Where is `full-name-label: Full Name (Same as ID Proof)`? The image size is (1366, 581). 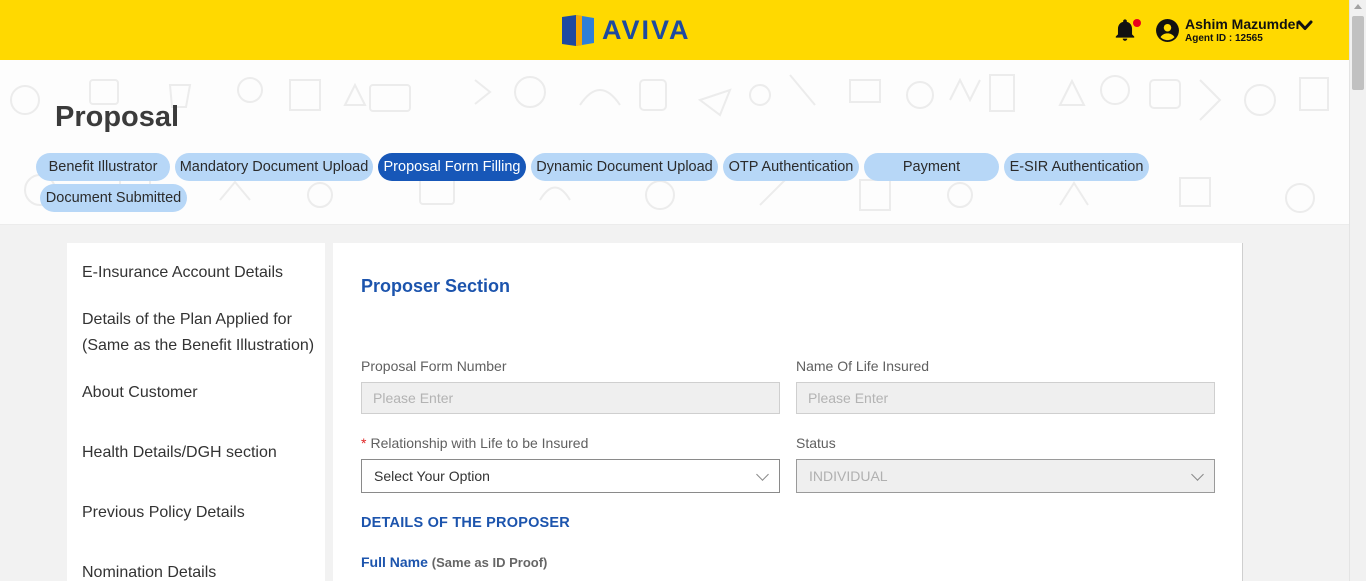
full-name-label: Full Name (Same as ID Proof) is located at coordinates (454, 562).